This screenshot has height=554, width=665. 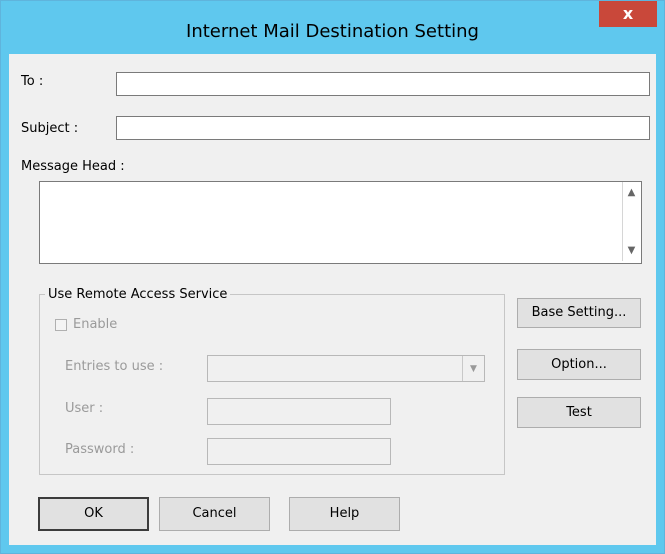 I want to click on close-button: x, so click(x=628, y=14).